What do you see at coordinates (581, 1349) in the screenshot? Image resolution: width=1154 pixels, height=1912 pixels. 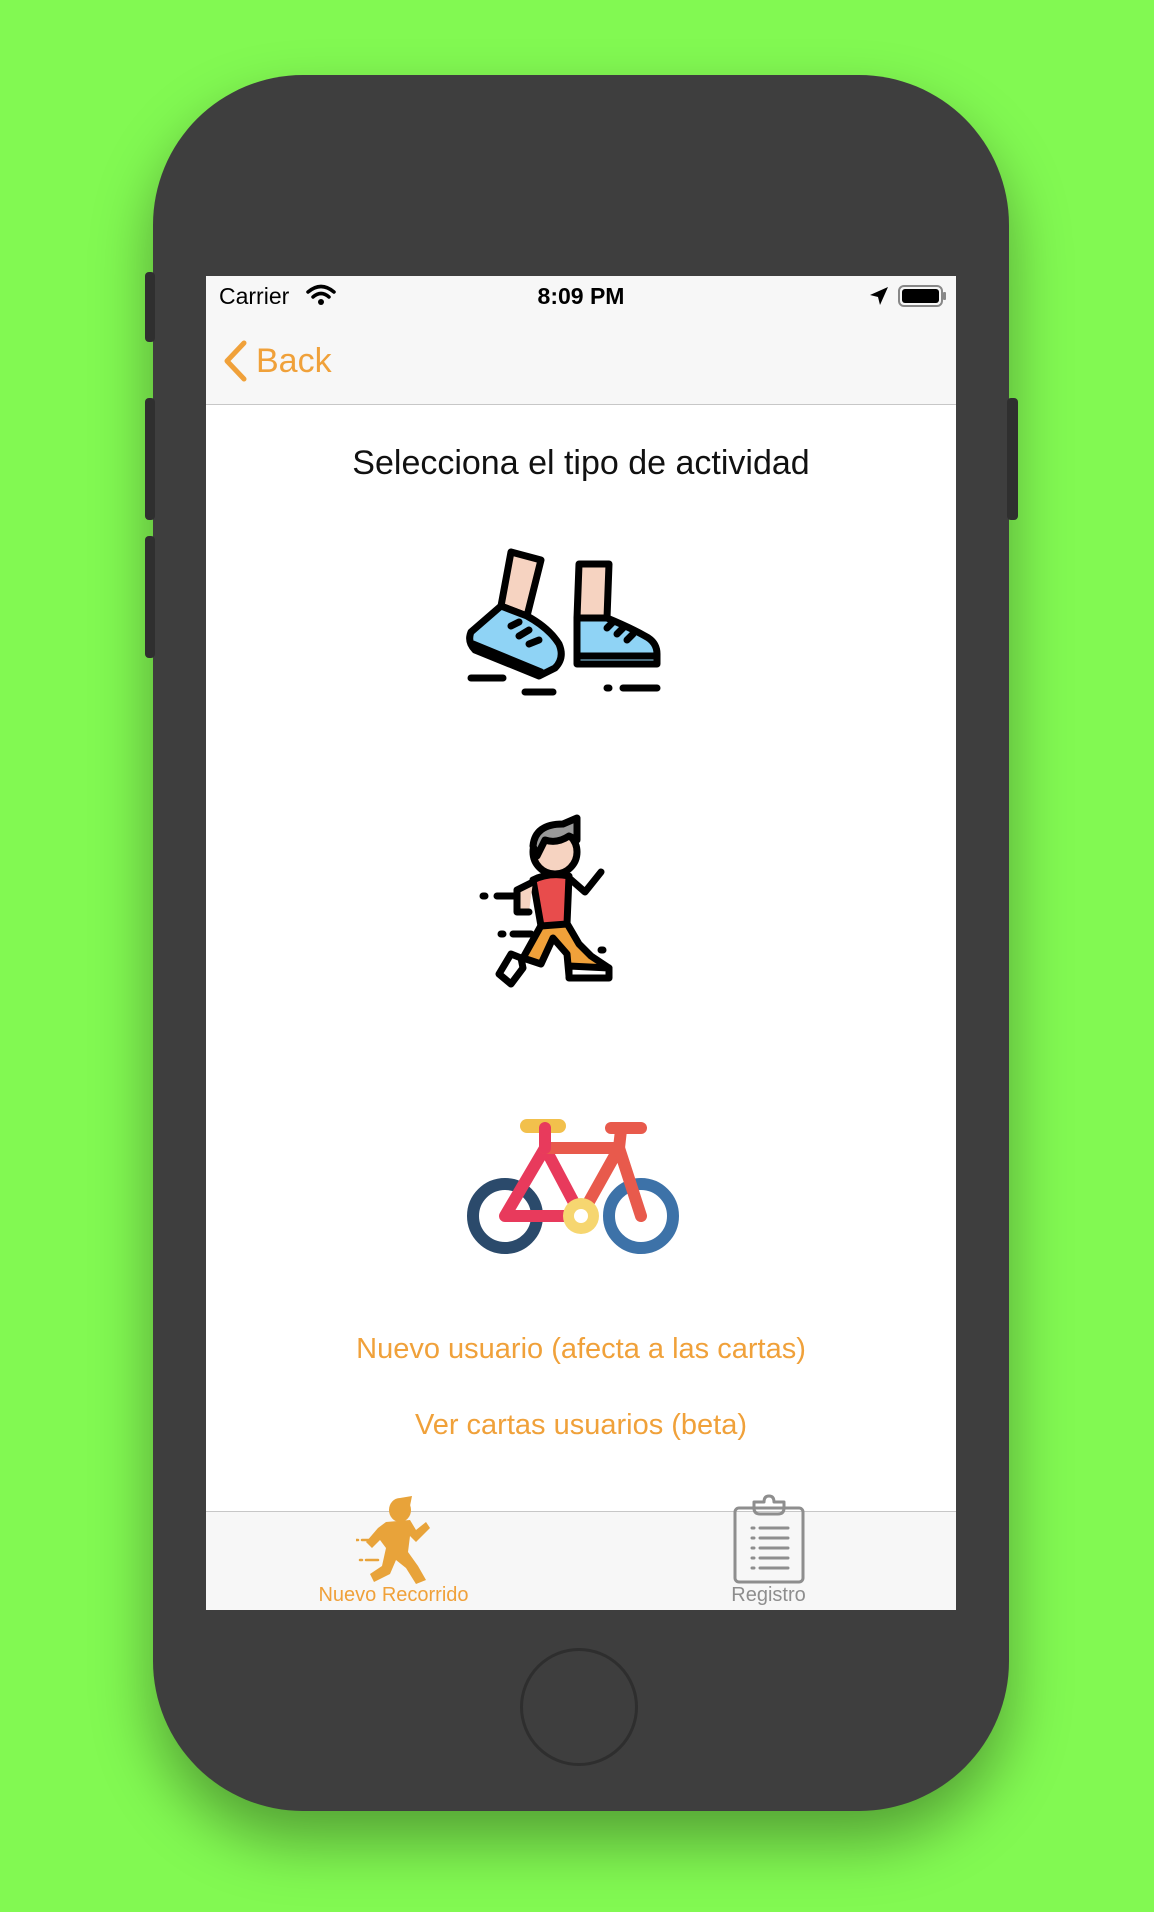 I see `new-user-link: Nuevo usuario (afecta a las cartas)` at bounding box center [581, 1349].